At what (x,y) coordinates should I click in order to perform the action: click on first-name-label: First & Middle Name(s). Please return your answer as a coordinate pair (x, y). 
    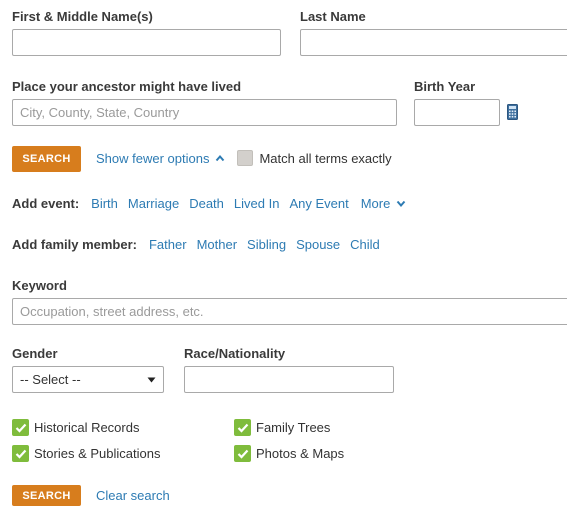
    Looking at the image, I should click on (82, 16).